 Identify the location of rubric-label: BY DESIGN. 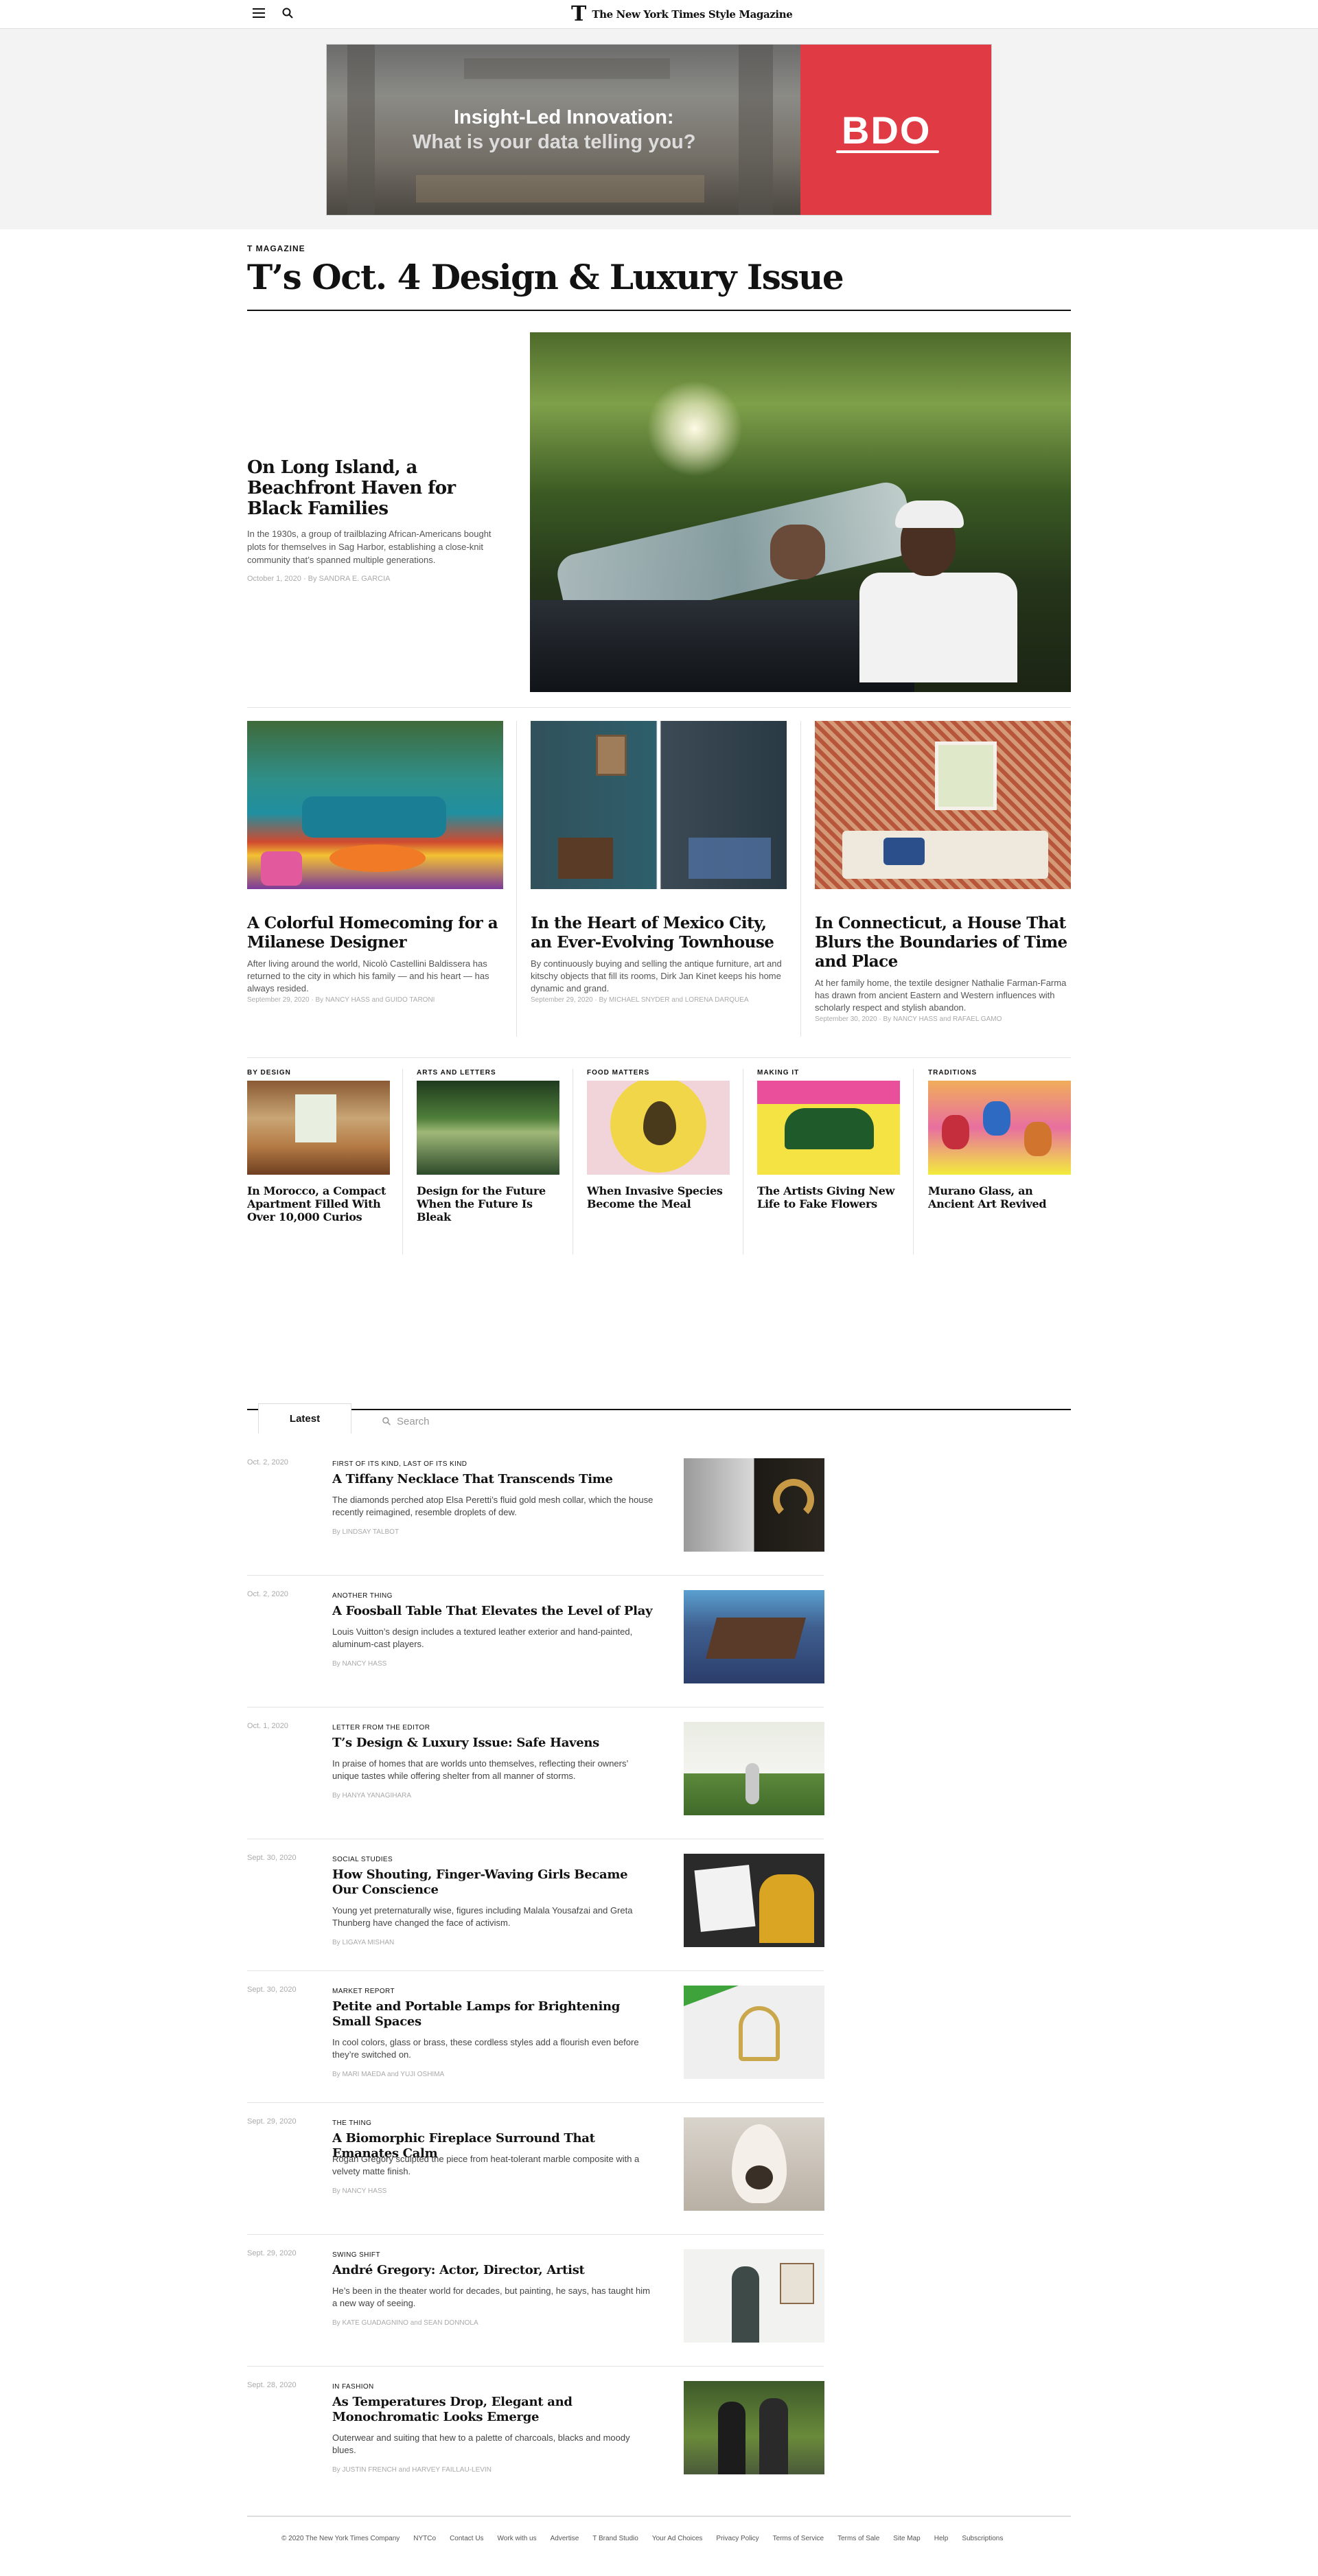
(318, 1073).